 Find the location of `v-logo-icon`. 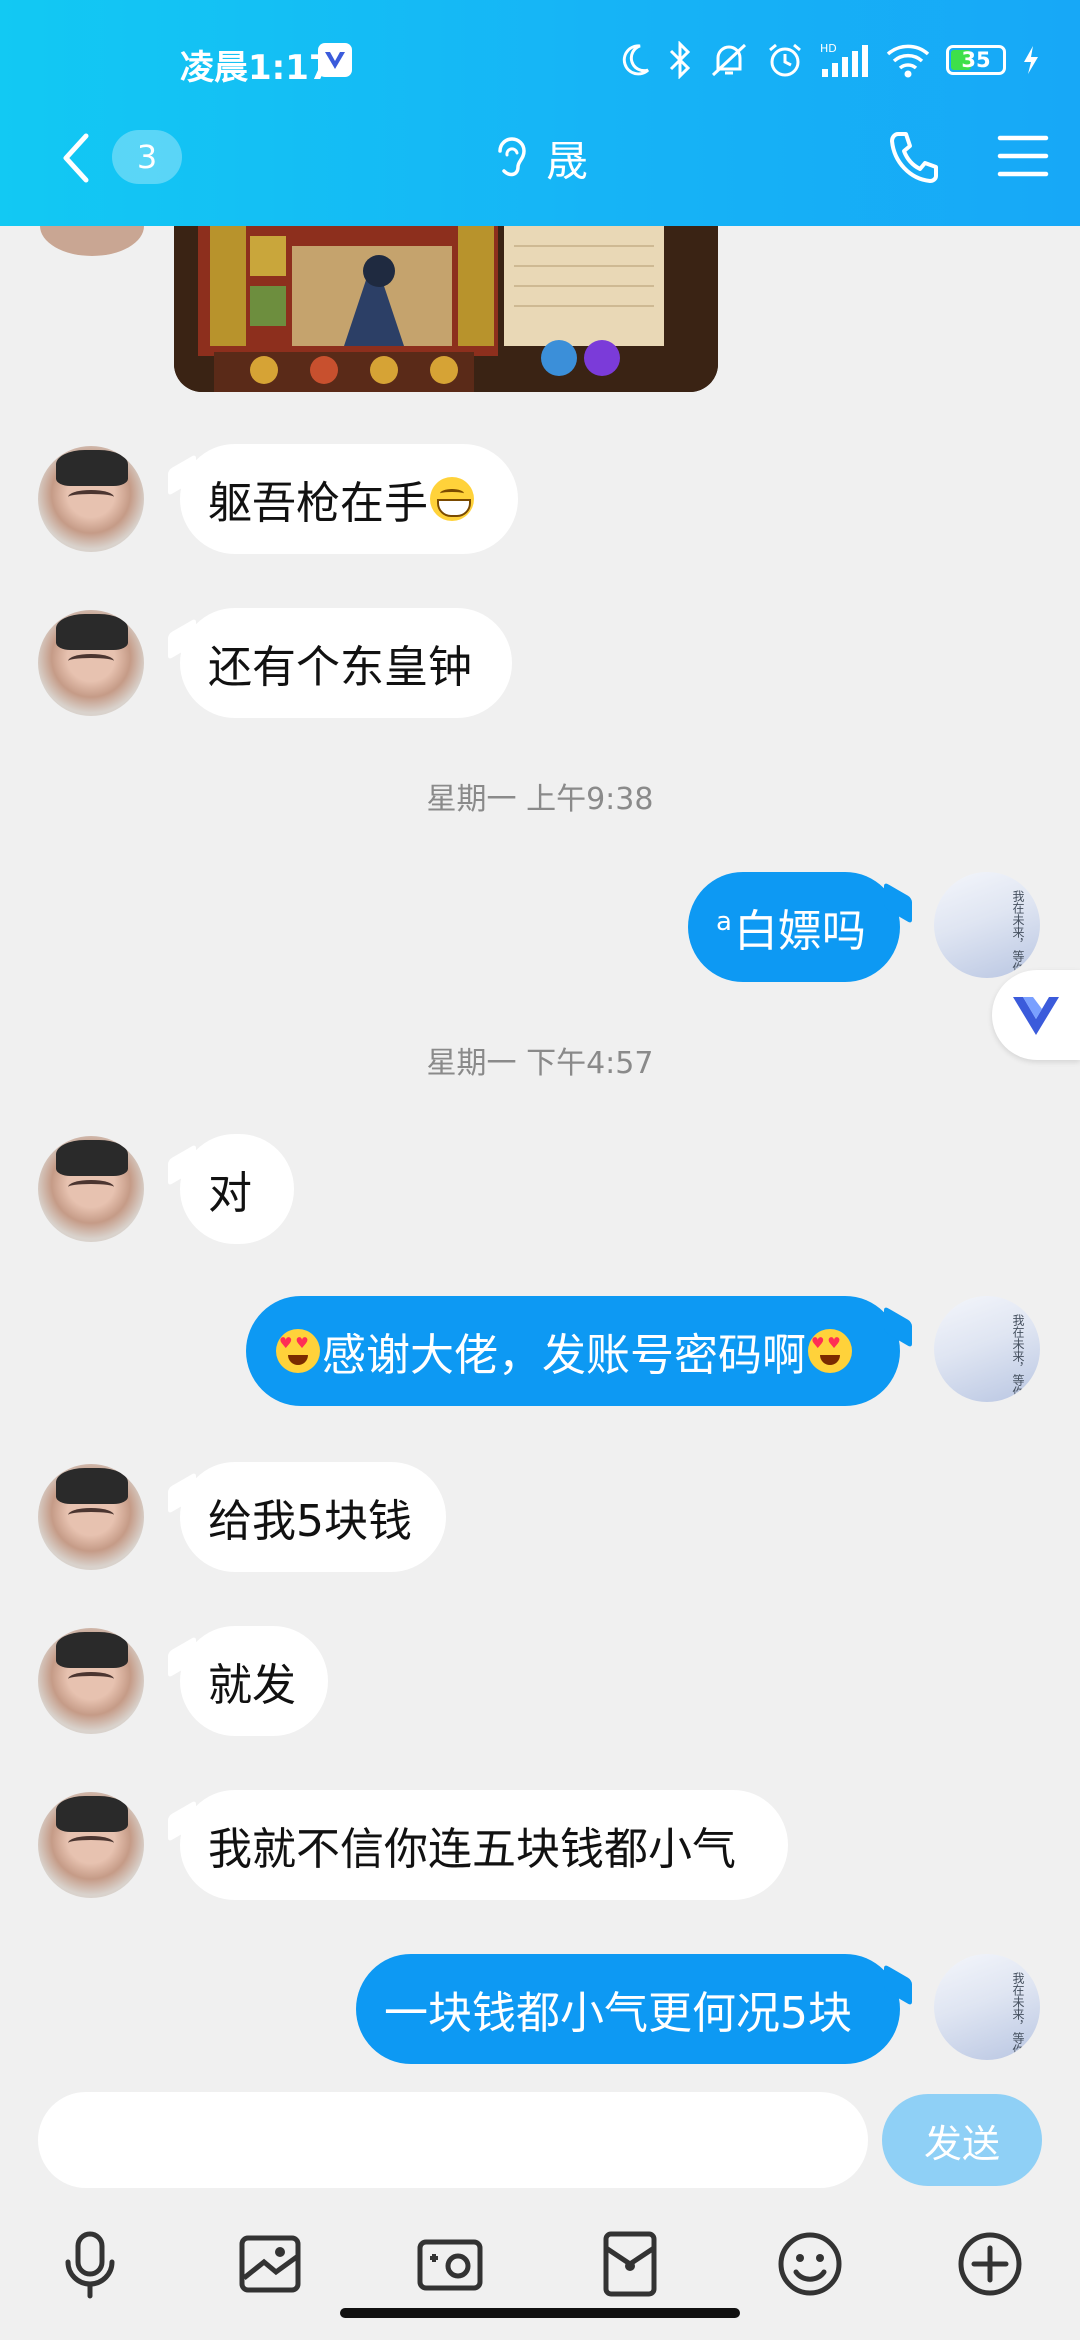

v-logo-icon is located at coordinates (1036, 1016).